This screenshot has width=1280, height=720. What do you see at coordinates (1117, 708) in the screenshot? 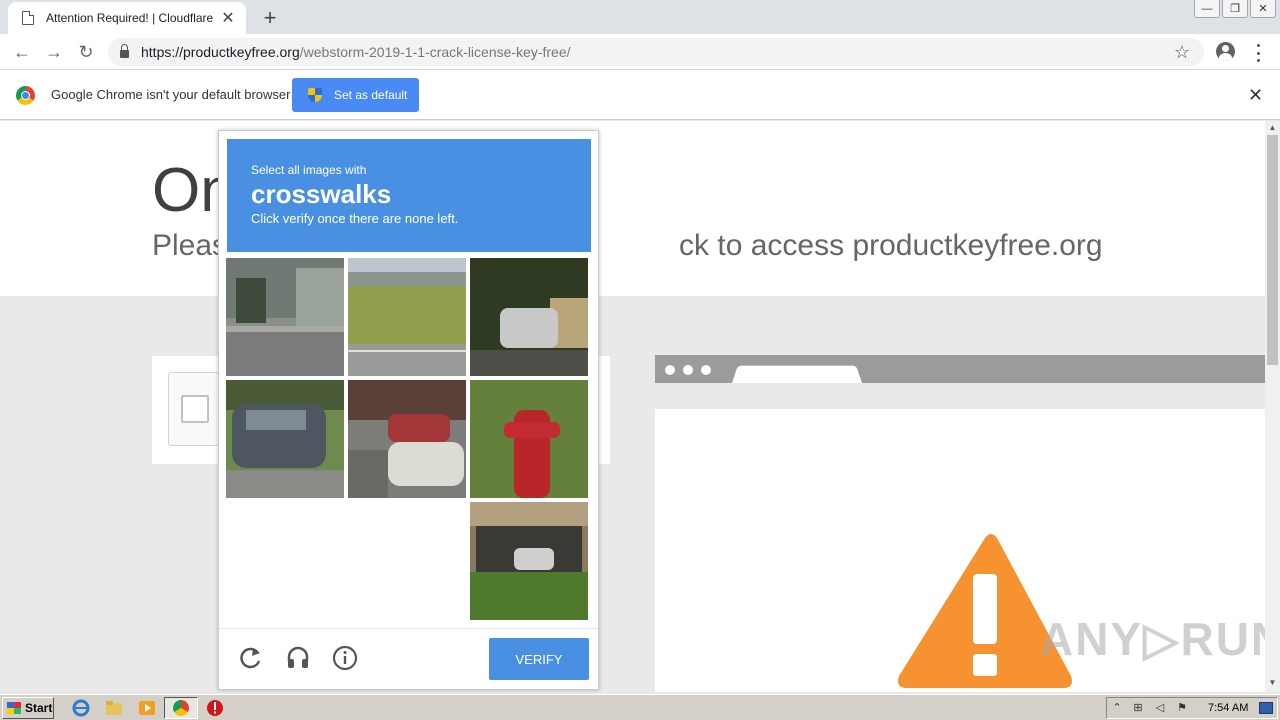
I see `show-hidden-icons-icon: ⌃` at bounding box center [1117, 708].